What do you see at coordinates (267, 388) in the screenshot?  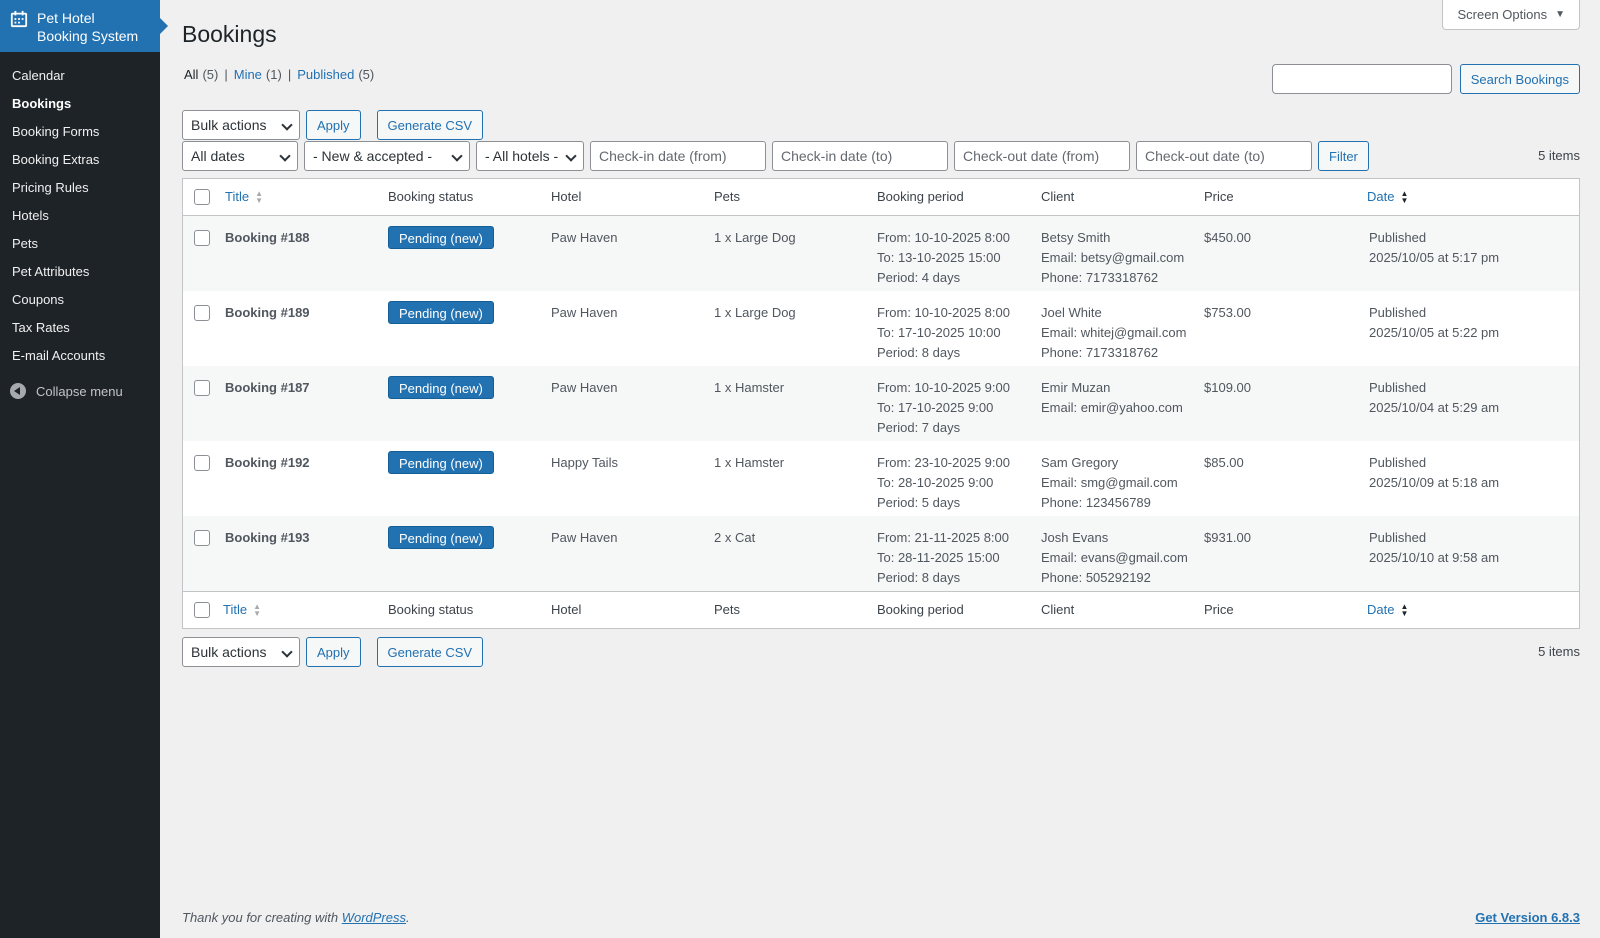 I see `booking-title-link: Booking #187` at bounding box center [267, 388].